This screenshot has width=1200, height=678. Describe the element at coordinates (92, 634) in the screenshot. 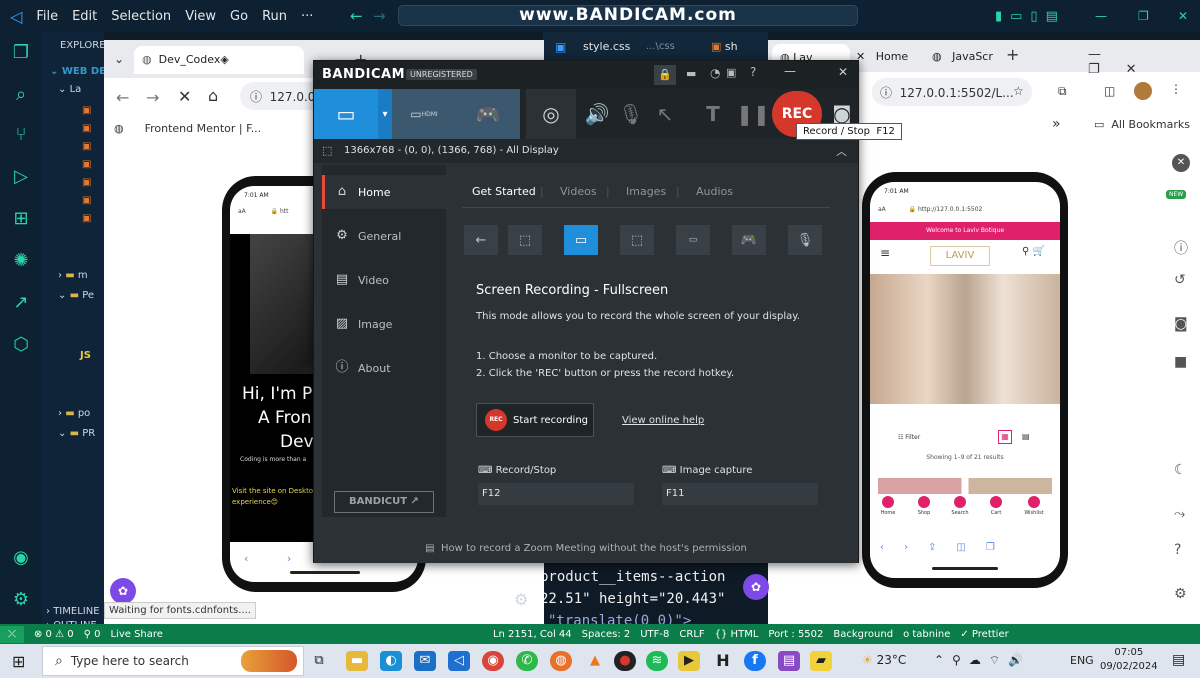

I see `ports-count: ⚲ 0` at that location.